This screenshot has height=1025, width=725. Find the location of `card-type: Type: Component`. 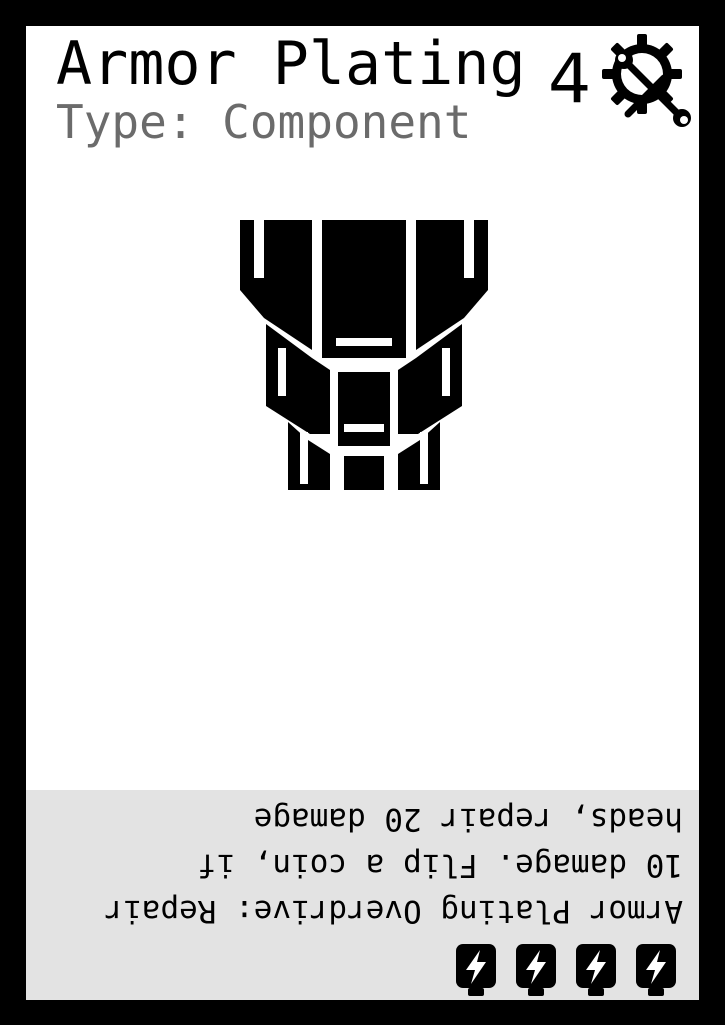

card-type: Type: Component is located at coordinates (264, 122).